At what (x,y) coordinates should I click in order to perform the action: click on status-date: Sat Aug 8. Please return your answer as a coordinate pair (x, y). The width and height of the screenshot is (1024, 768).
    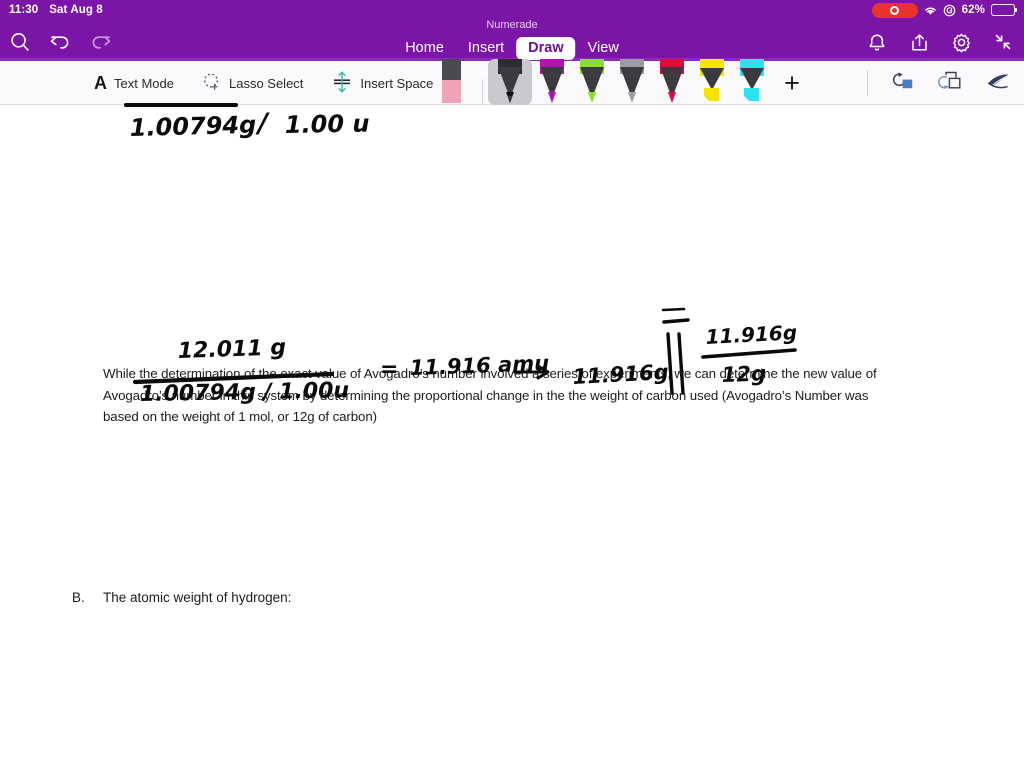
    Looking at the image, I should click on (76, 10).